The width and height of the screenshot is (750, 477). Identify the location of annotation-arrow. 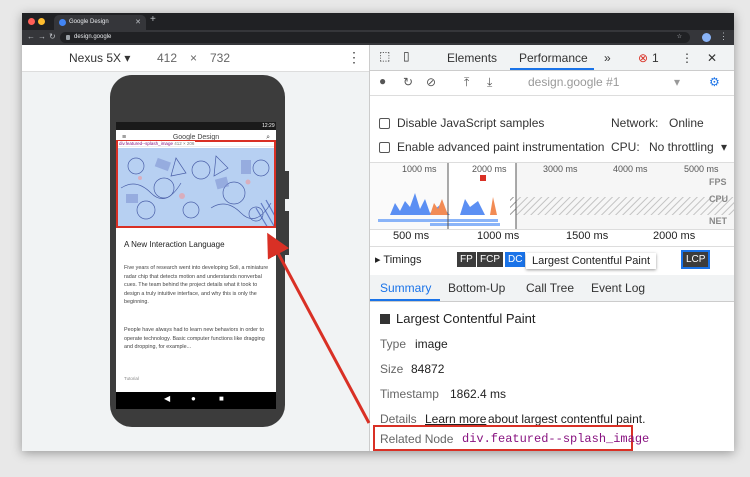
(319, 328).